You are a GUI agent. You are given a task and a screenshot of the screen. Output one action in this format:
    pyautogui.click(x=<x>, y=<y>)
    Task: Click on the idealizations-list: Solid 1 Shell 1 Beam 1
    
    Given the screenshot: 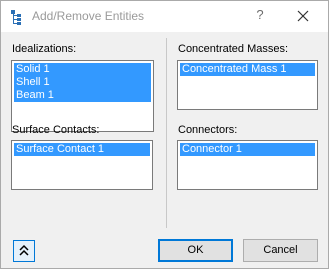 What is the action you would take?
    pyautogui.click(x=82, y=96)
    